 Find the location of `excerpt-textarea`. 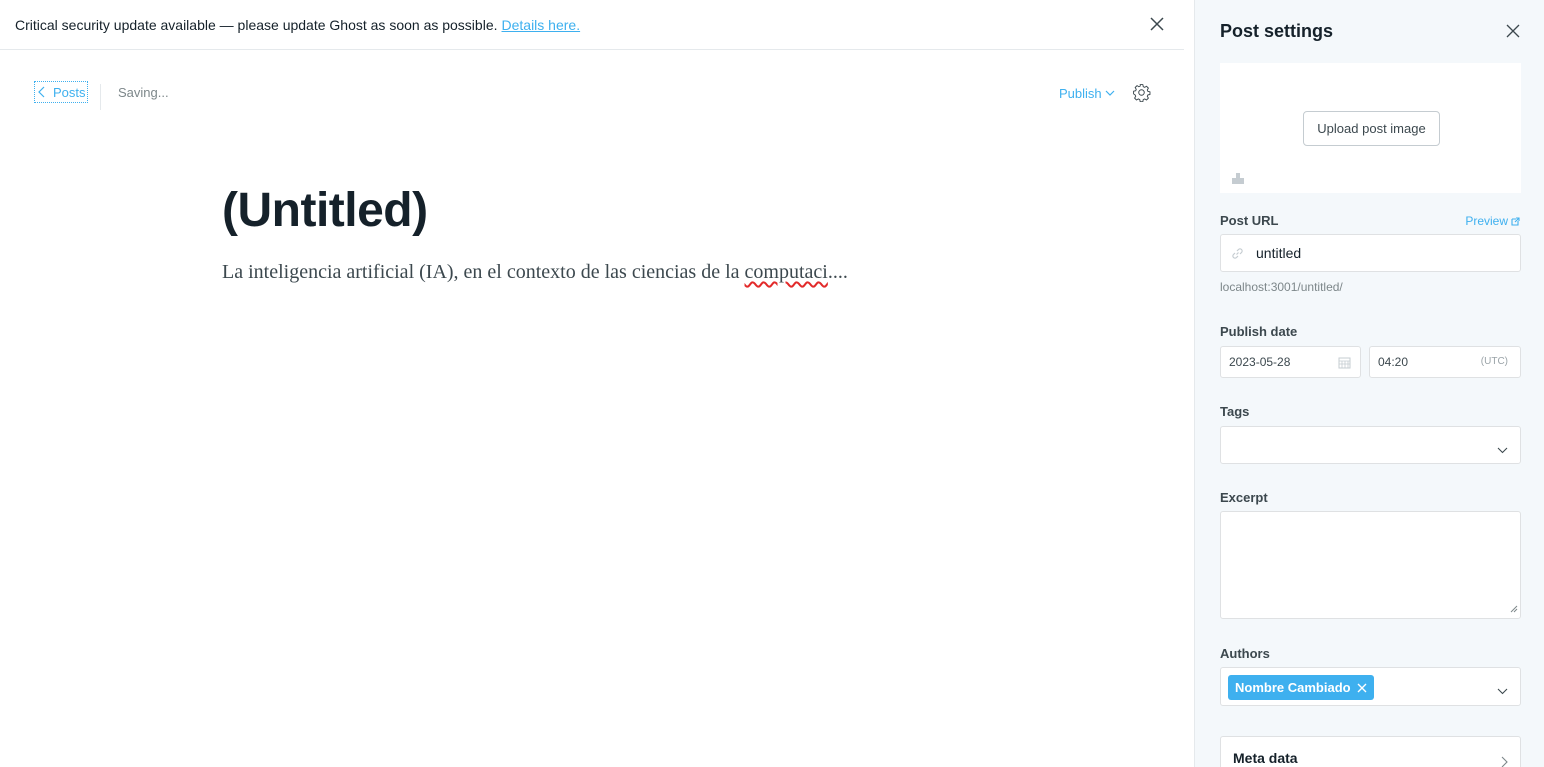

excerpt-textarea is located at coordinates (1370, 565).